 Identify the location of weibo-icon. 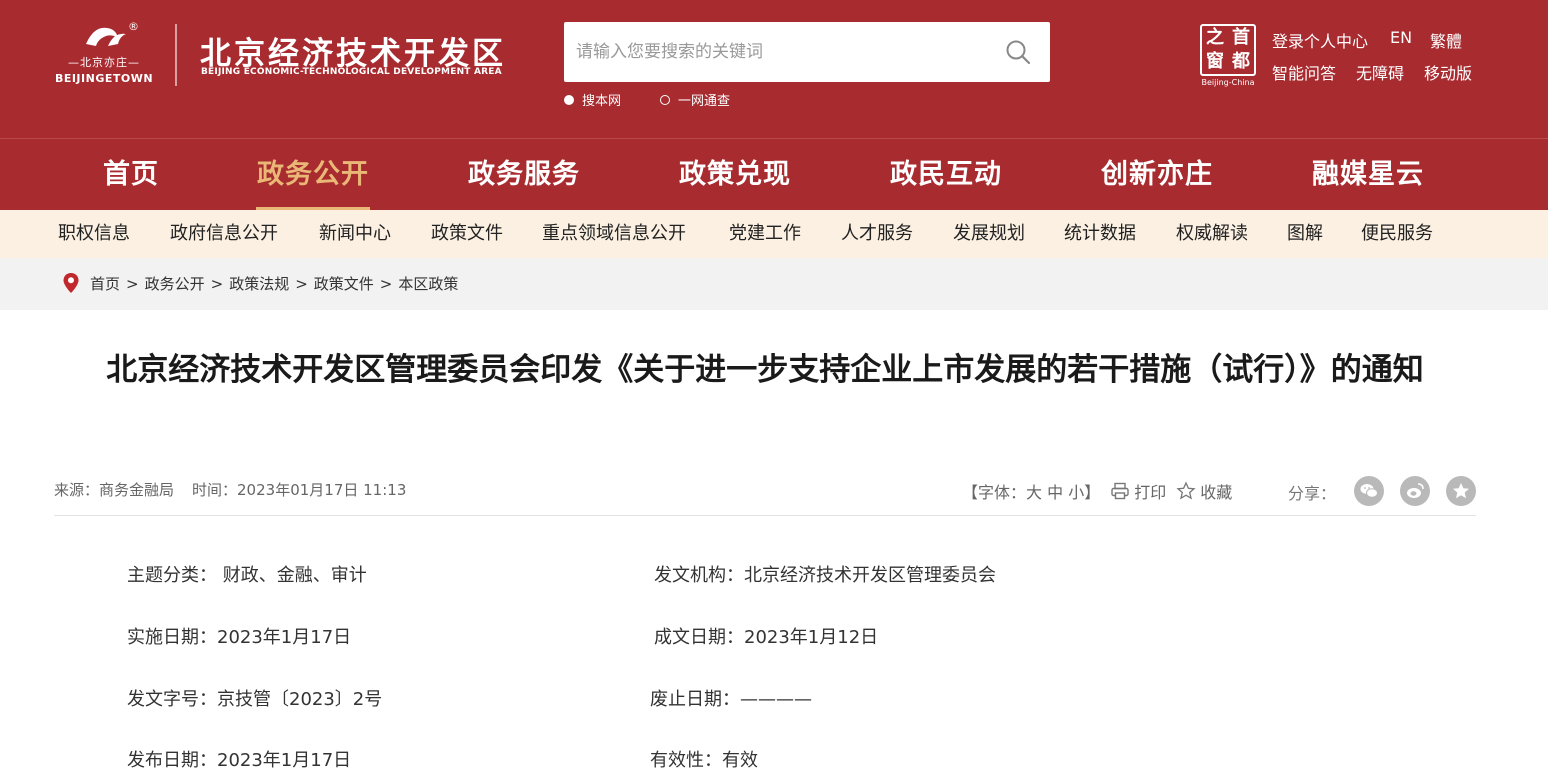
(1415, 491).